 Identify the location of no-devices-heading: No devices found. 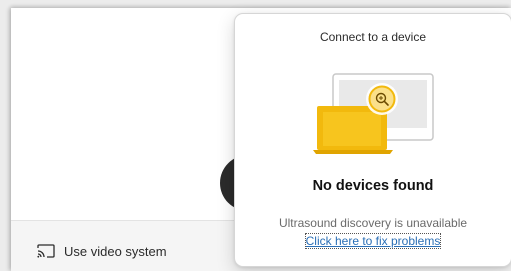
(373, 186).